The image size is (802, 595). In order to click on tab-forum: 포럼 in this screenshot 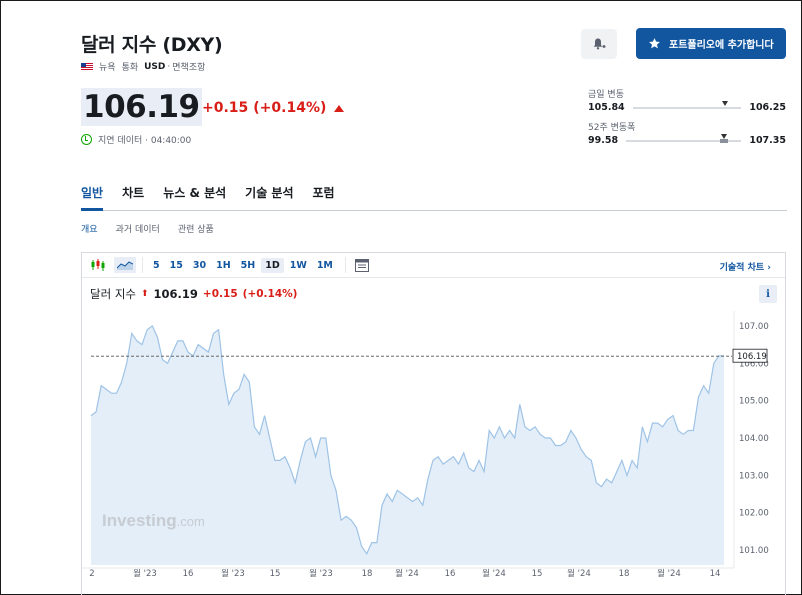, I will do `click(324, 196)`.